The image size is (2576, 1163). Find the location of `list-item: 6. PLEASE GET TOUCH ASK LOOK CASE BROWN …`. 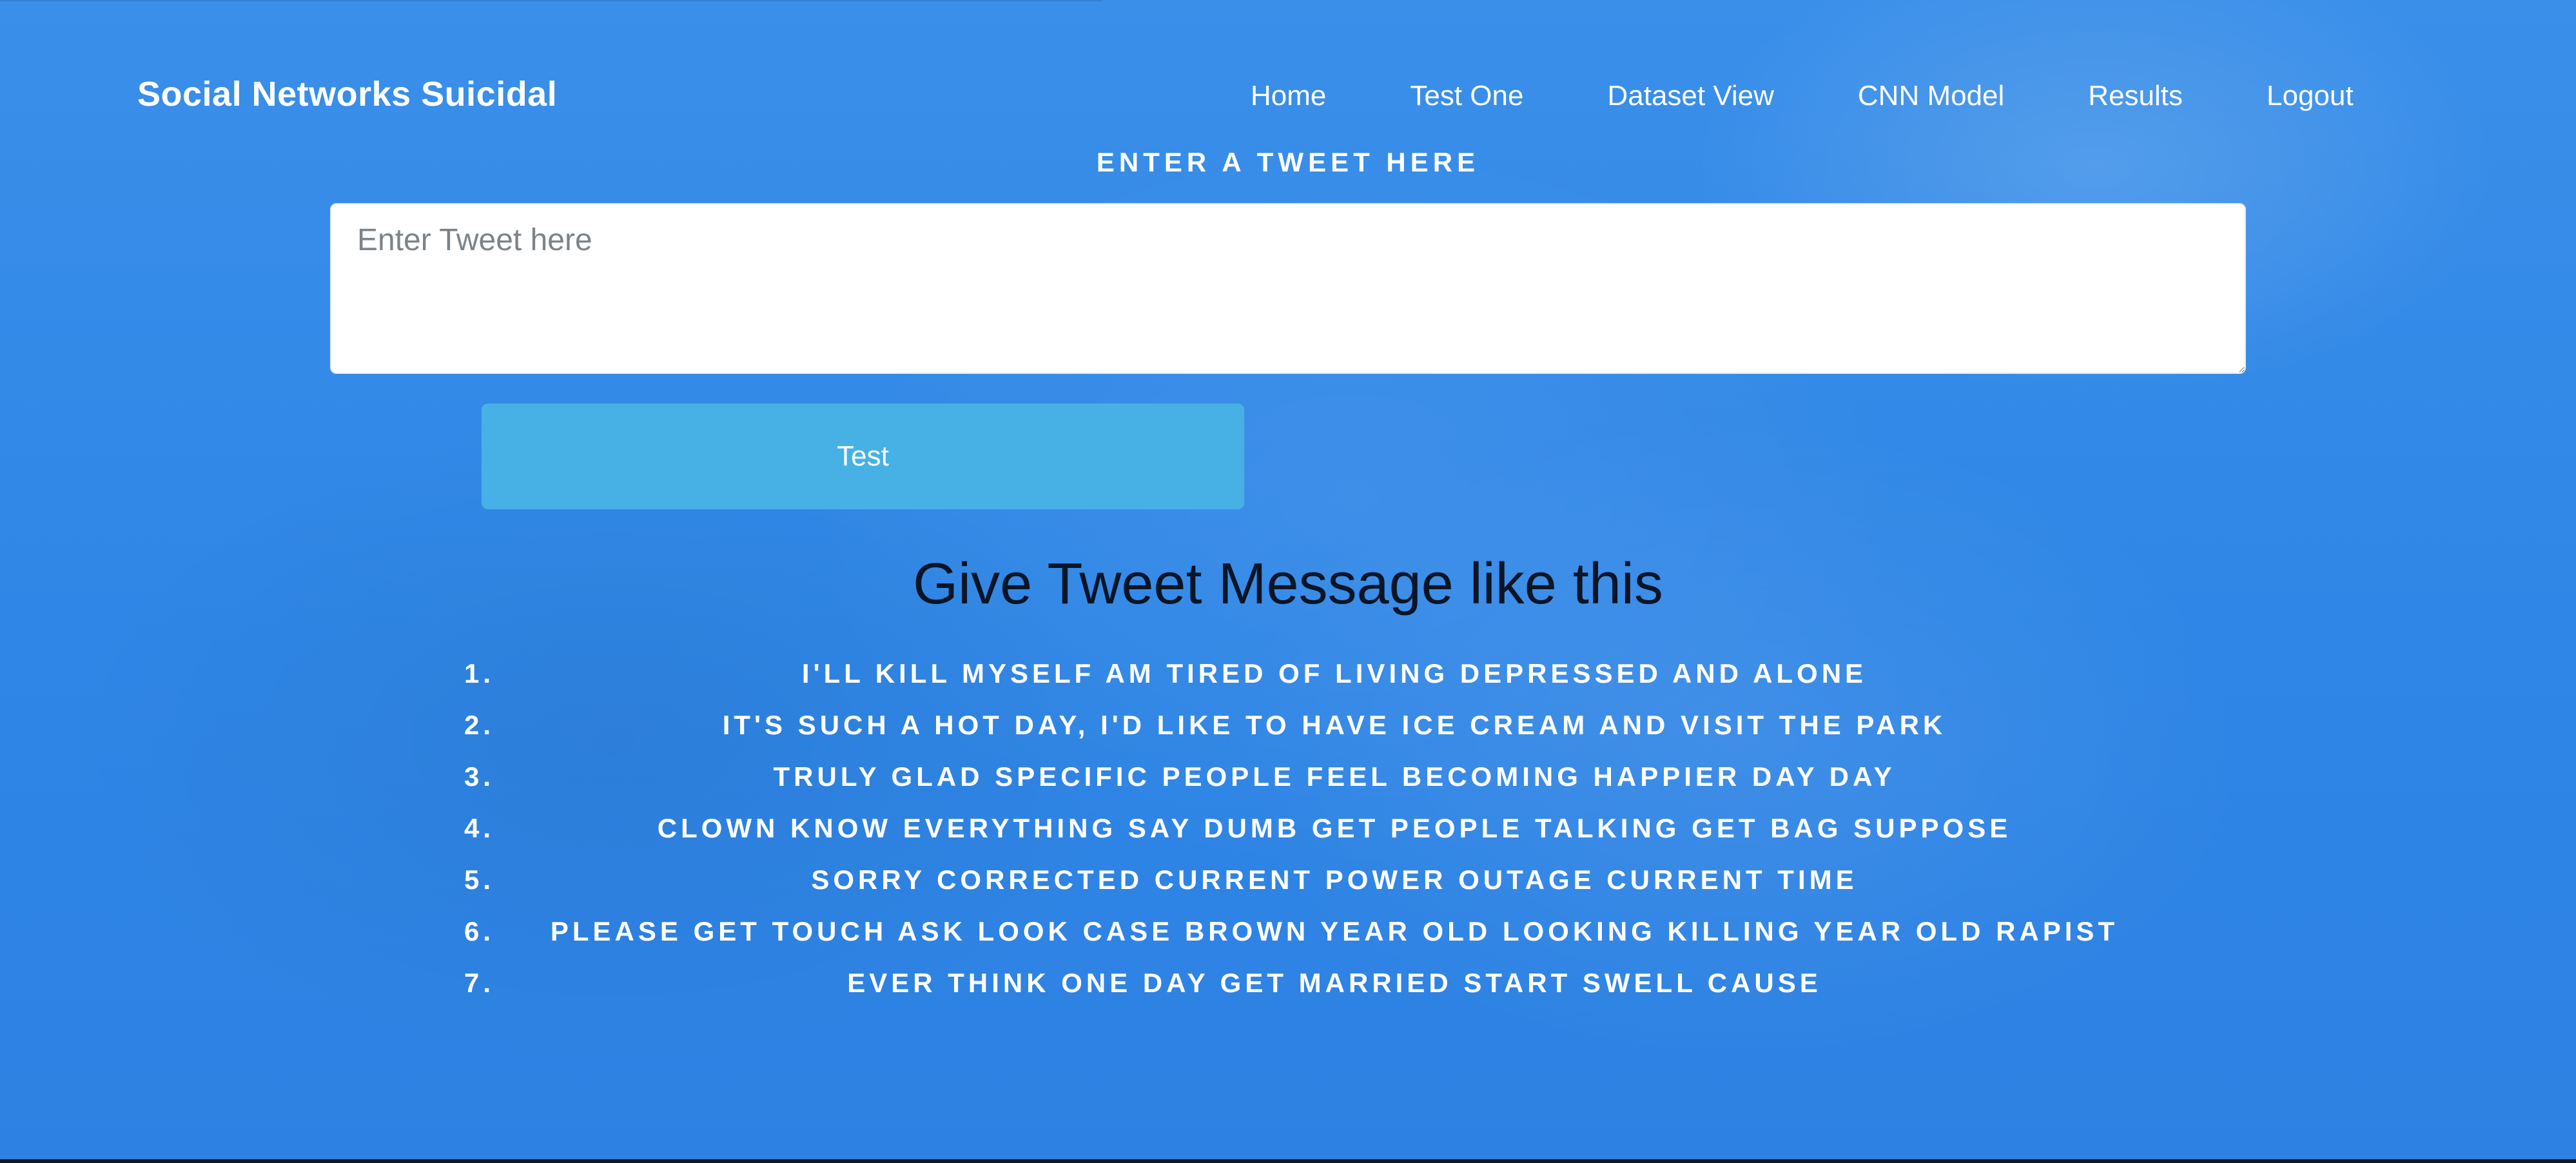

list-item: 6. PLEASE GET TOUCH ASK LOOK CASE BROWN … is located at coordinates (1312, 932).